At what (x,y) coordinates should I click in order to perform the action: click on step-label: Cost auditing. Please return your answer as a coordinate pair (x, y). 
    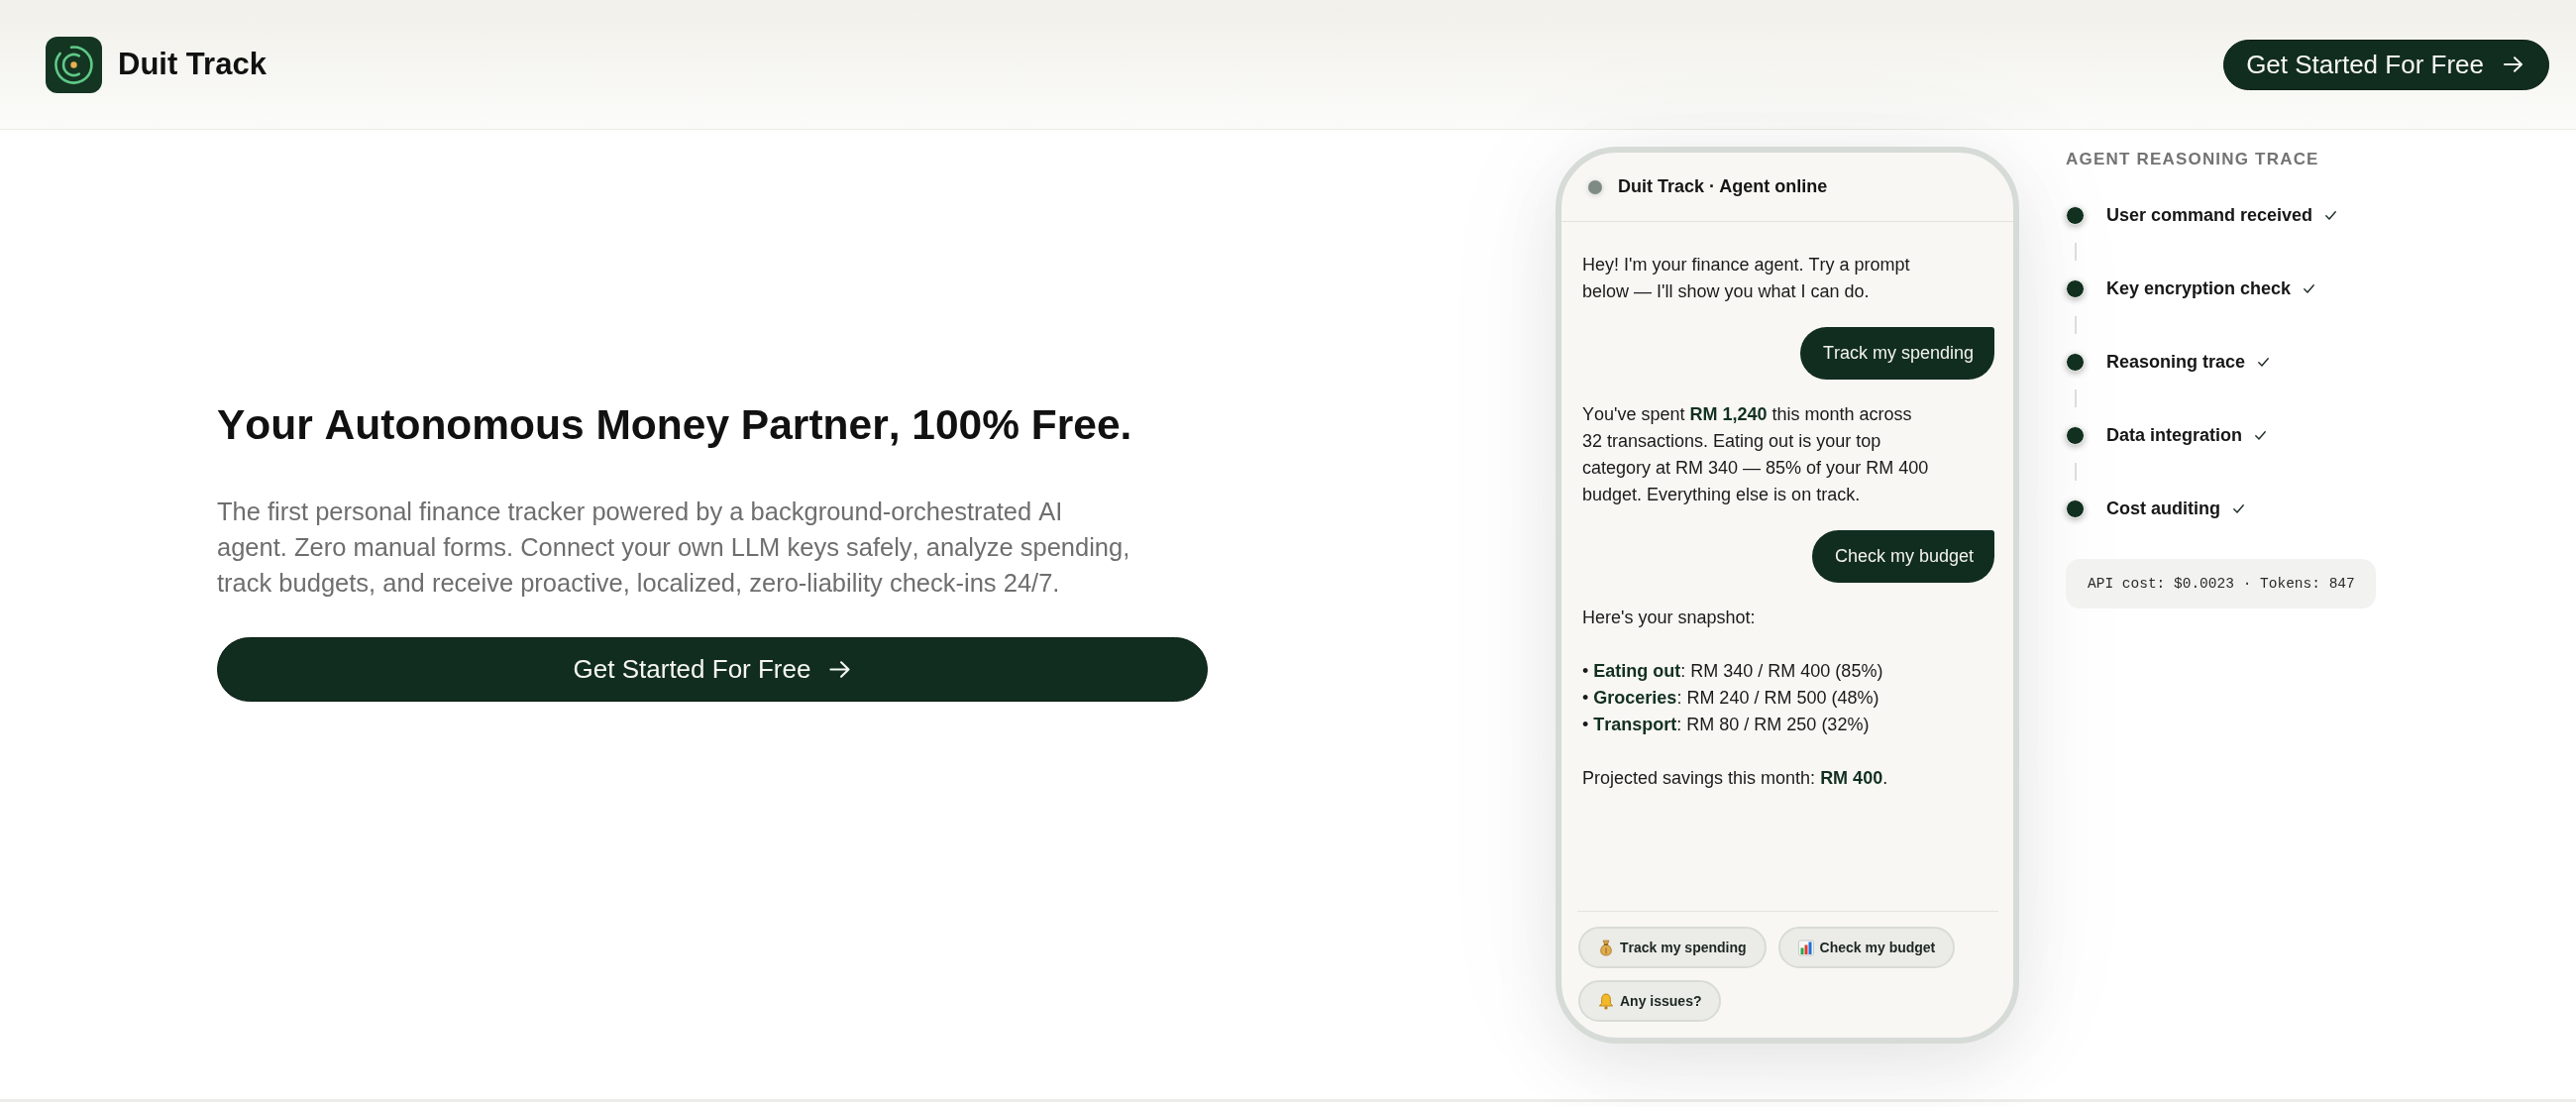
    Looking at the image, I should click on (2163, 508).